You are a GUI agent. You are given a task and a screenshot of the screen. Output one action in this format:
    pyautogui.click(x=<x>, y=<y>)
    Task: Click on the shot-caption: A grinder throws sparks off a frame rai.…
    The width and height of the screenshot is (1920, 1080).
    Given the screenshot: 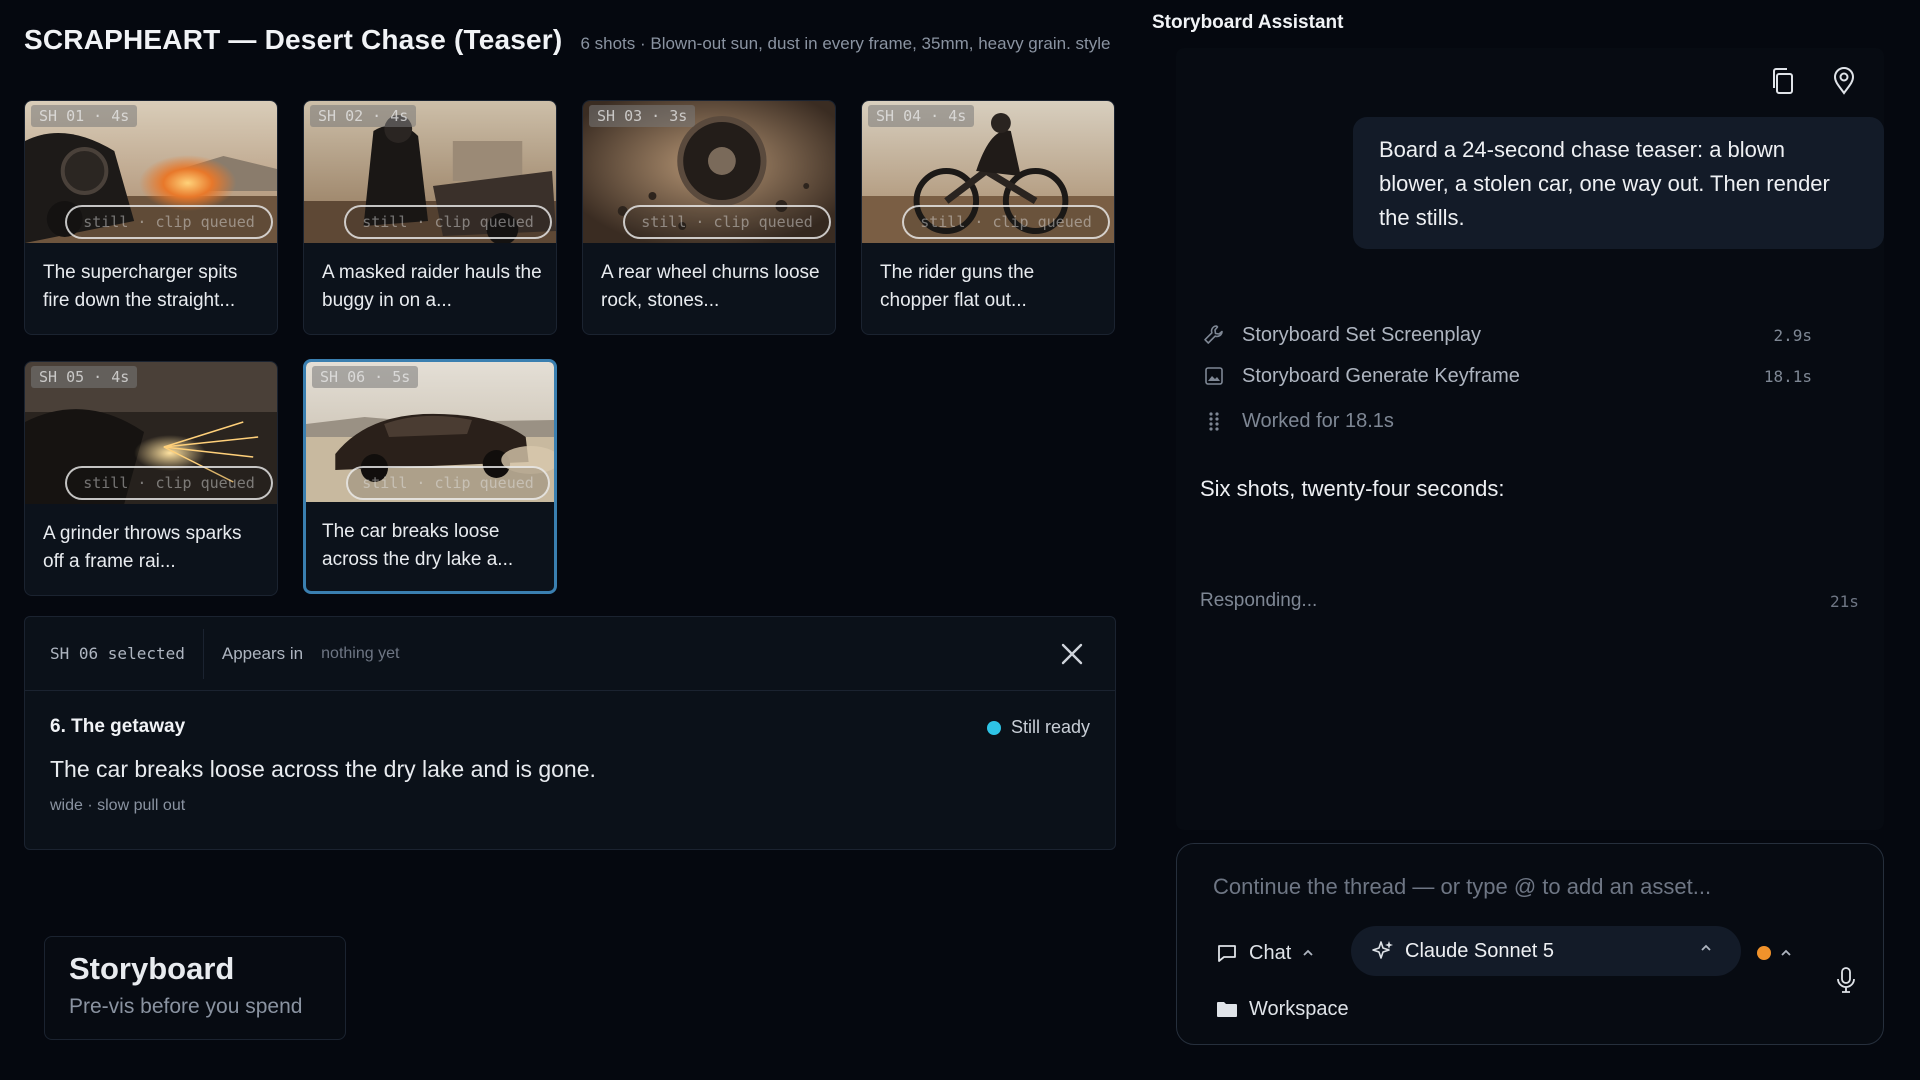 What is the action you would take?
    pyautogui.click(x=142, y=547)
    